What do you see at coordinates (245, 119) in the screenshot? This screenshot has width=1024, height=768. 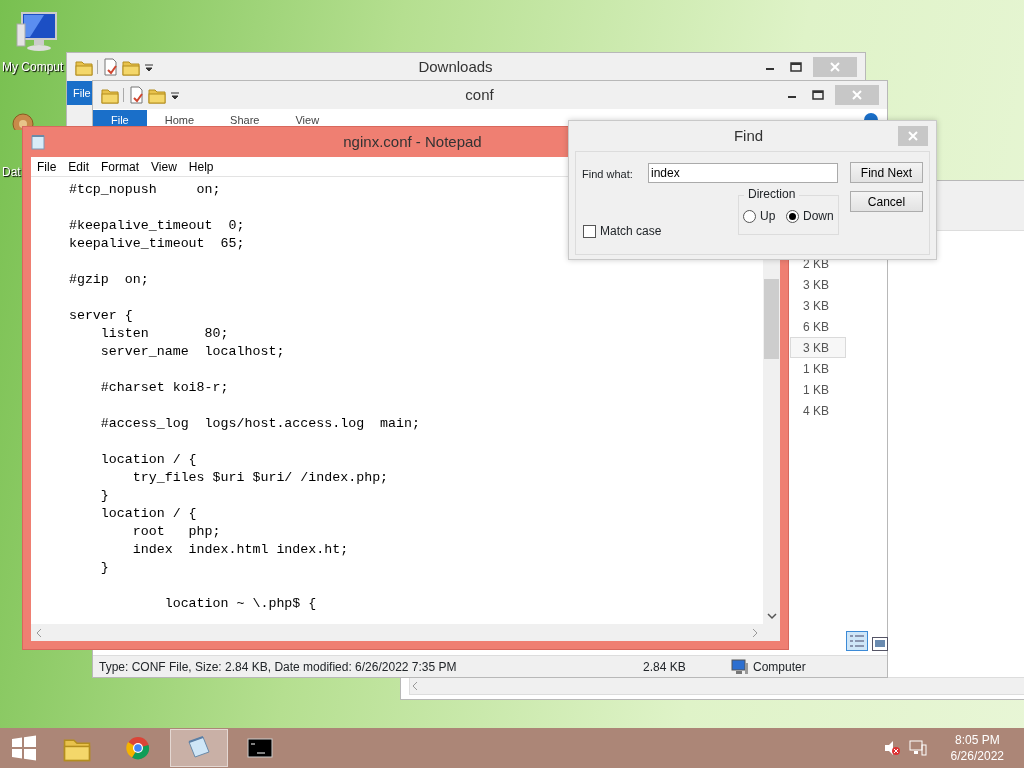 I see `ribbon-tab: Share` at bounding box center [245, 119].